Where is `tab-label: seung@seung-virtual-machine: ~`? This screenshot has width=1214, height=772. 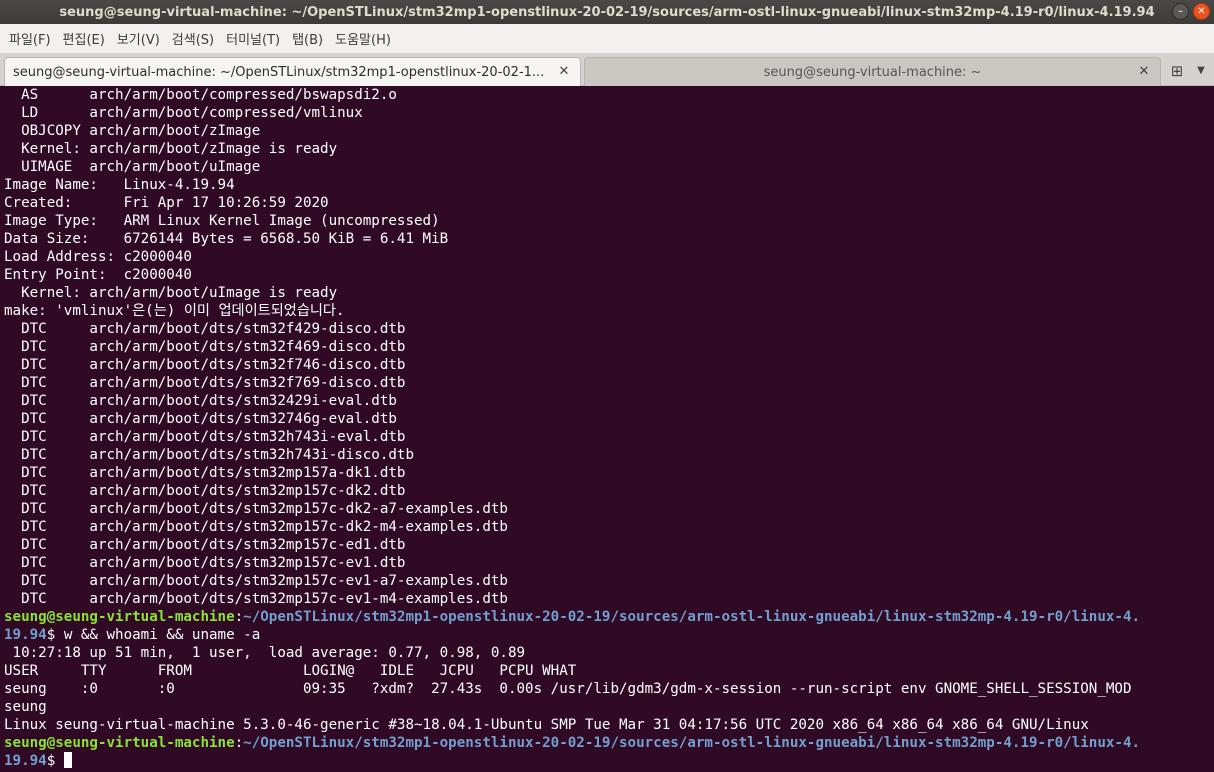
tab-label: seung@seung-virtual-machine: ~ is located at coordinates (872, 72).